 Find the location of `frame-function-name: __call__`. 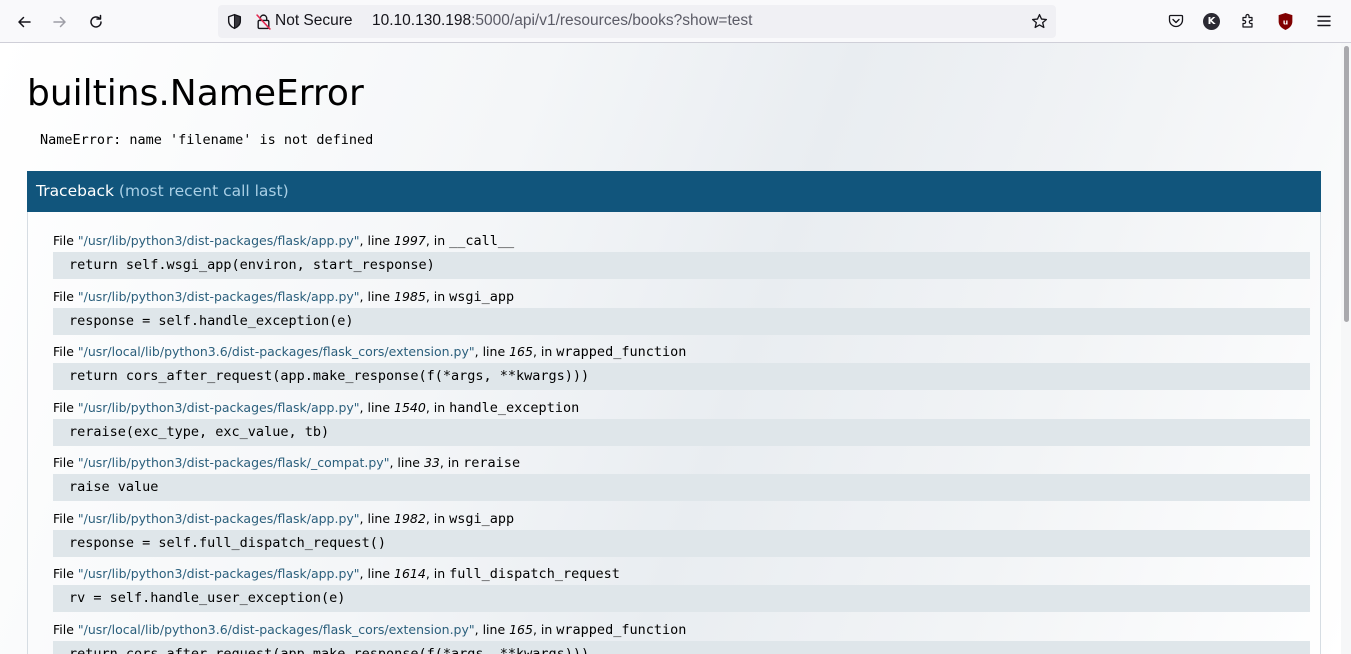

frame-function-name: __call__ is located at coordinates (482, 241).